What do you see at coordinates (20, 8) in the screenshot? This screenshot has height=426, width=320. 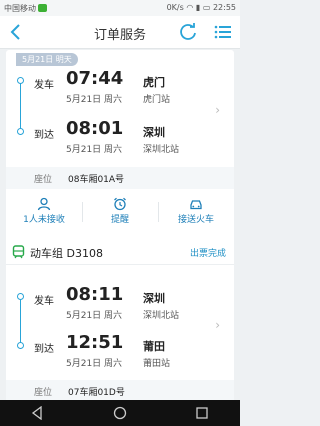 I see `carrier-label: 中国移动` at bounding box center [20, 8].